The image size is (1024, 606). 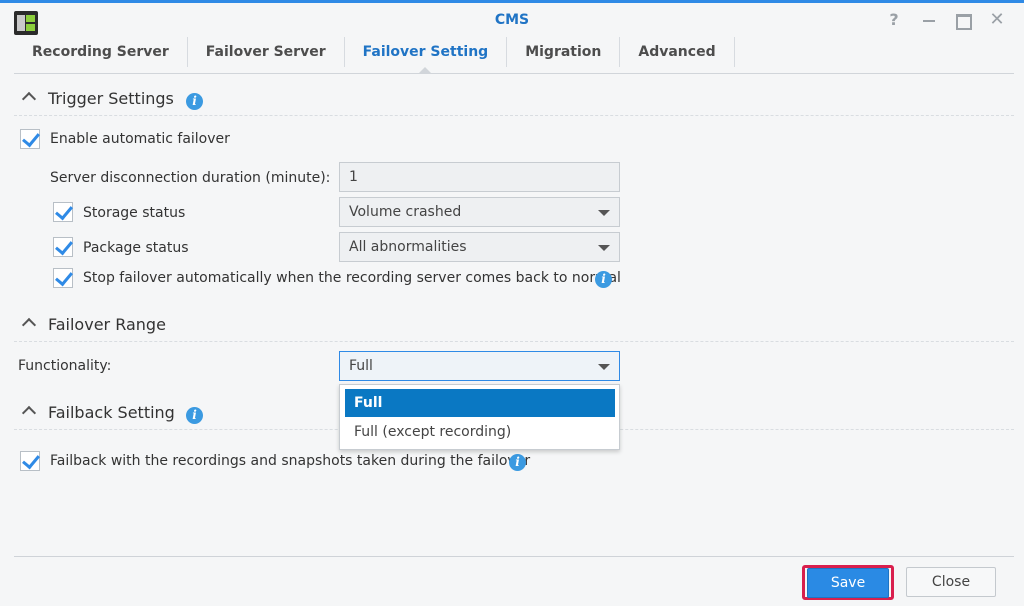 What do you see at coordinates (514, 327) in the screenshot?
I see `failover-range-header: Failover Range` at bounding box center [514, 327].